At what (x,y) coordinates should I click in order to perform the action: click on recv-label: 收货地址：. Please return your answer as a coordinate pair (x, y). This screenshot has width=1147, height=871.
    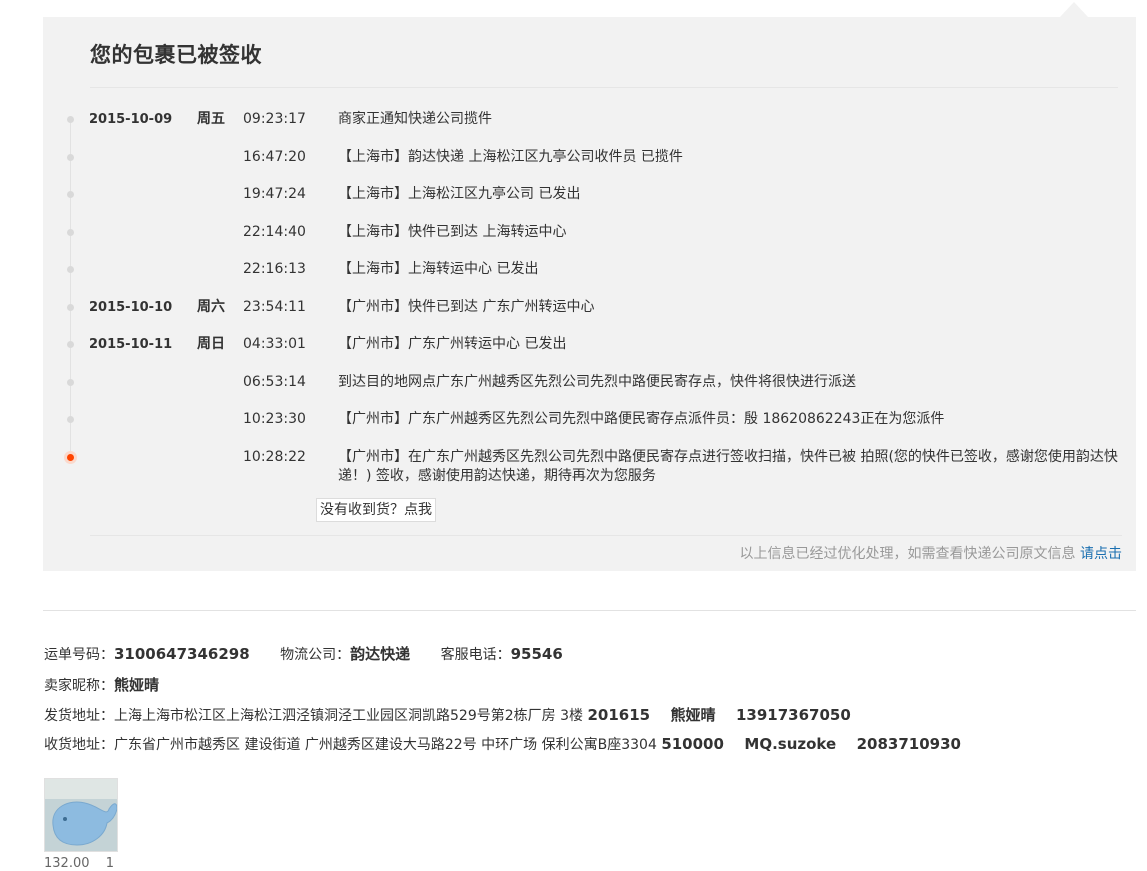
    Looking at the image, I should click on (79, 745).